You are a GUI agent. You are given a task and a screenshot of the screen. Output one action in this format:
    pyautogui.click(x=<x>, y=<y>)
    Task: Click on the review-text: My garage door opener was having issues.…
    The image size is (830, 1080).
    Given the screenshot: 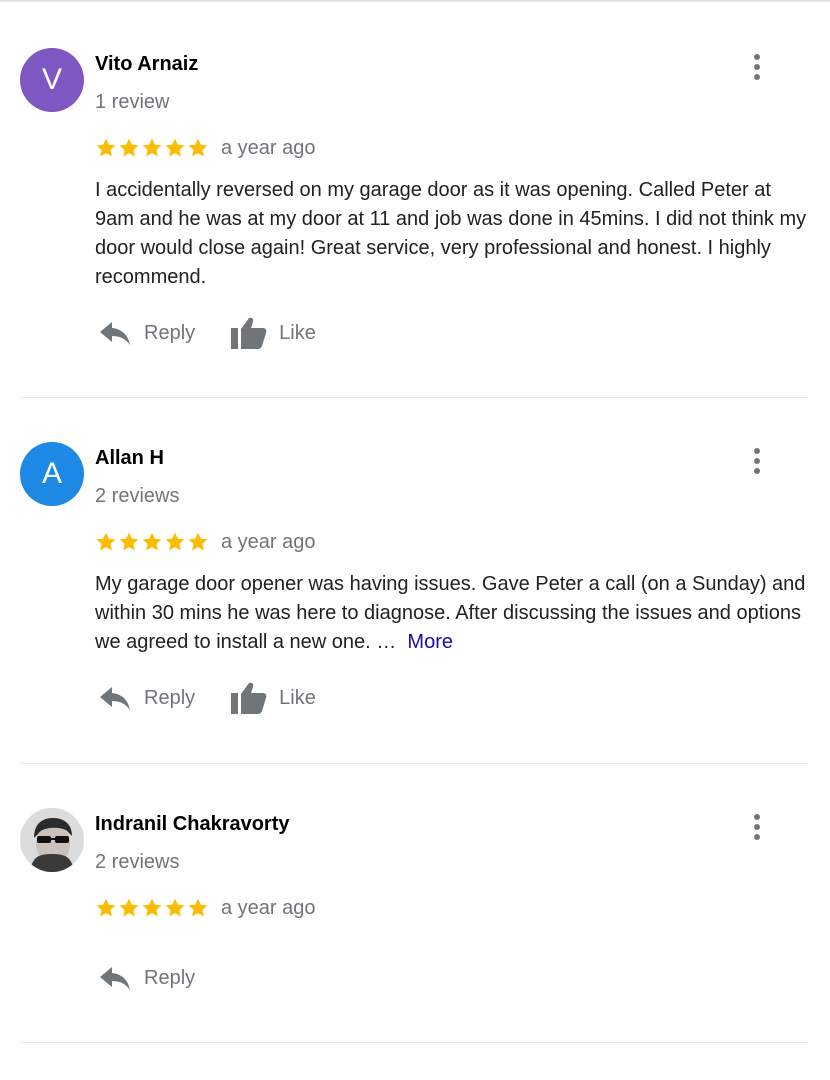 What is the action you would take?
    pyautogui.click(x=451, y=613)
    